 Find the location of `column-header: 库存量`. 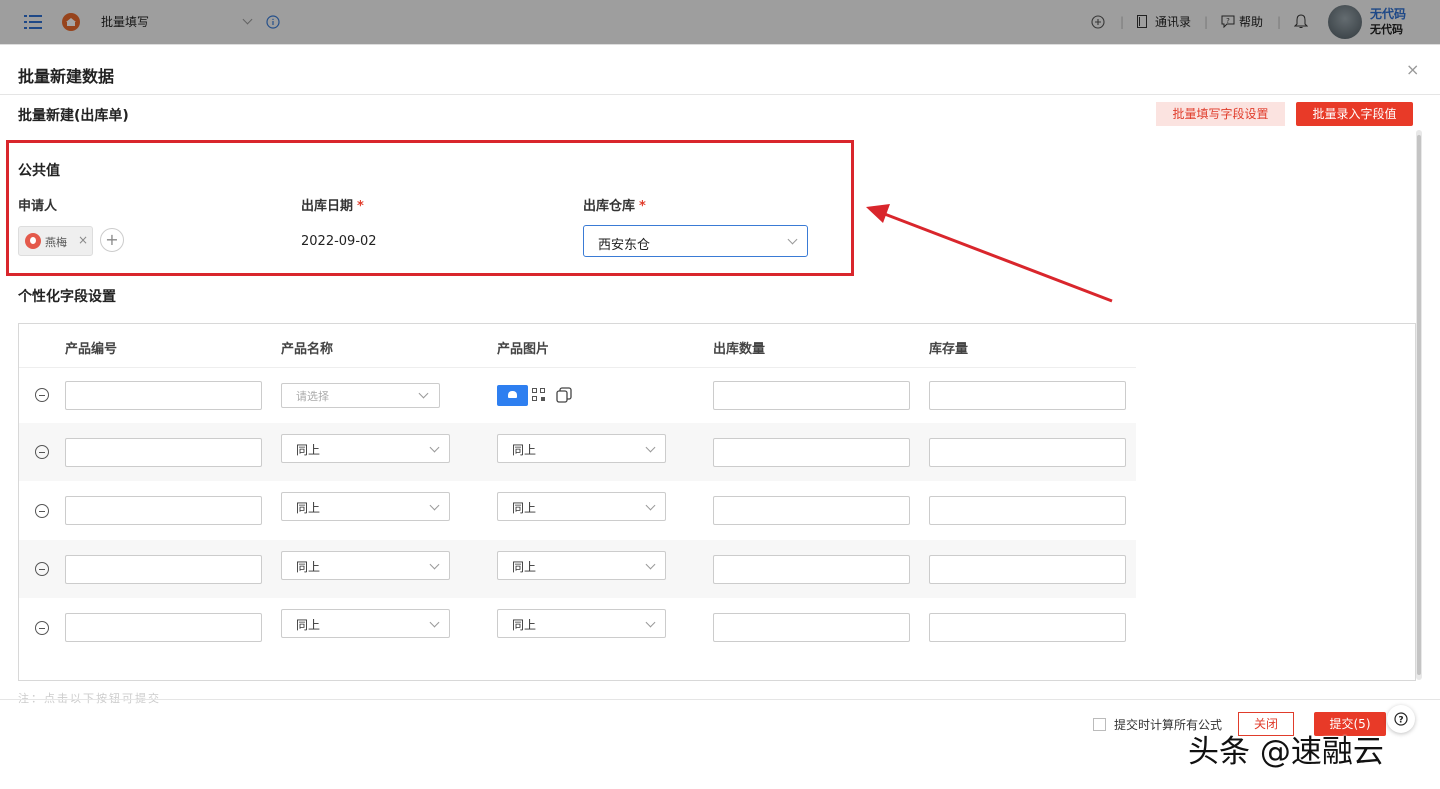

column-header: 库存量 is located at coordinates (949, 349).